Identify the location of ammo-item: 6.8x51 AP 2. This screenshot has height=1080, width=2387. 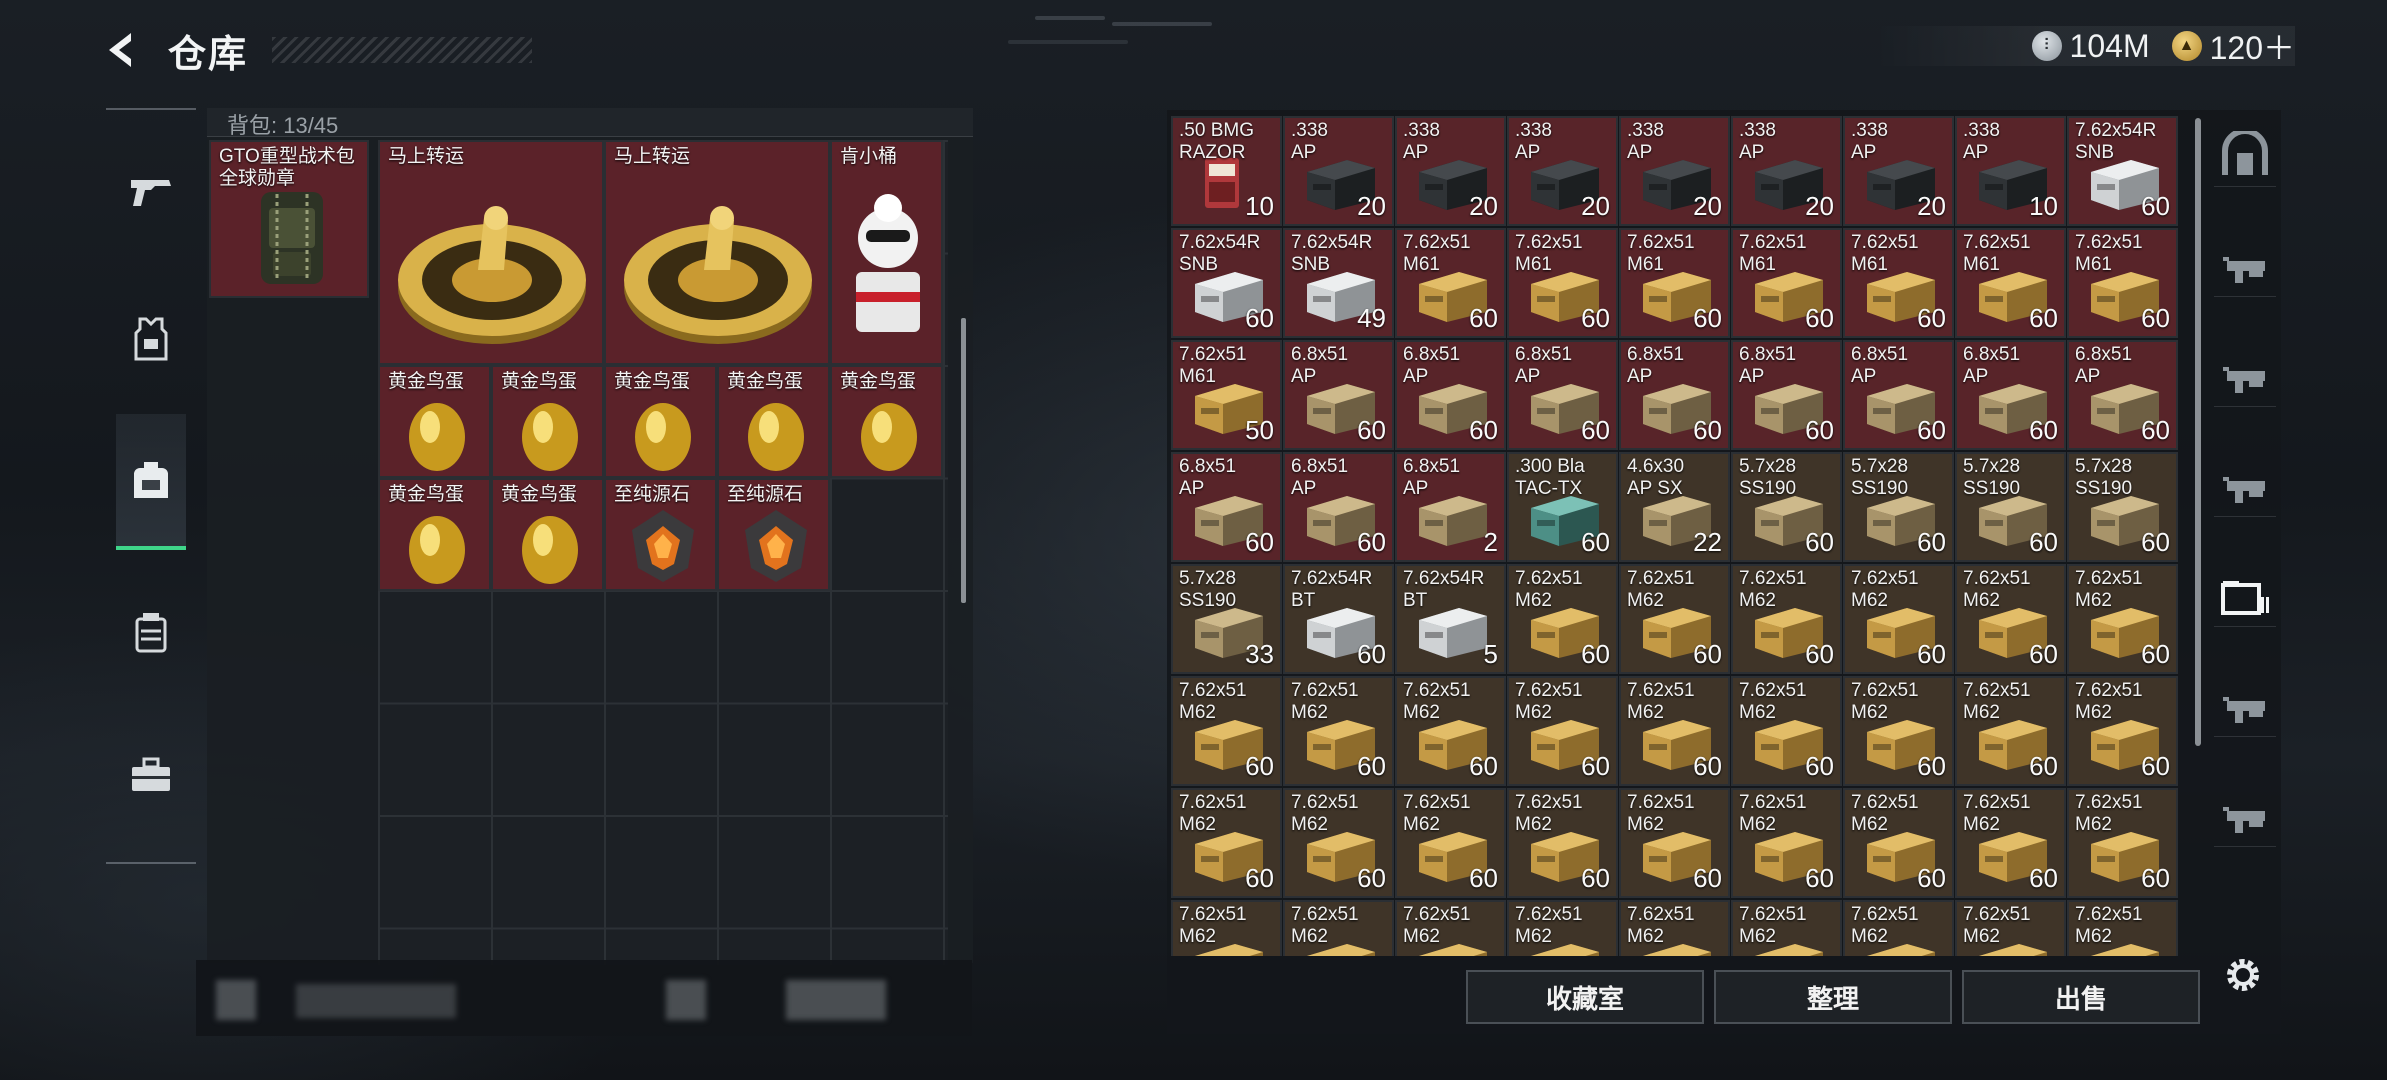
(1450, 507).